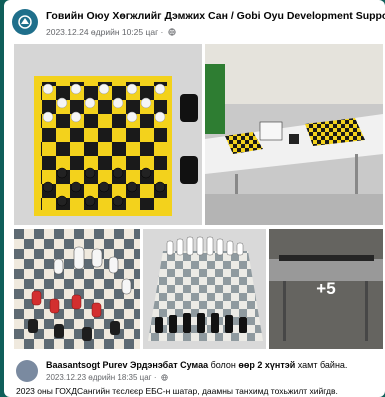 This screenshot has height=397, width=385. I want to click on more-photos-count: +5, so click(326, 288).